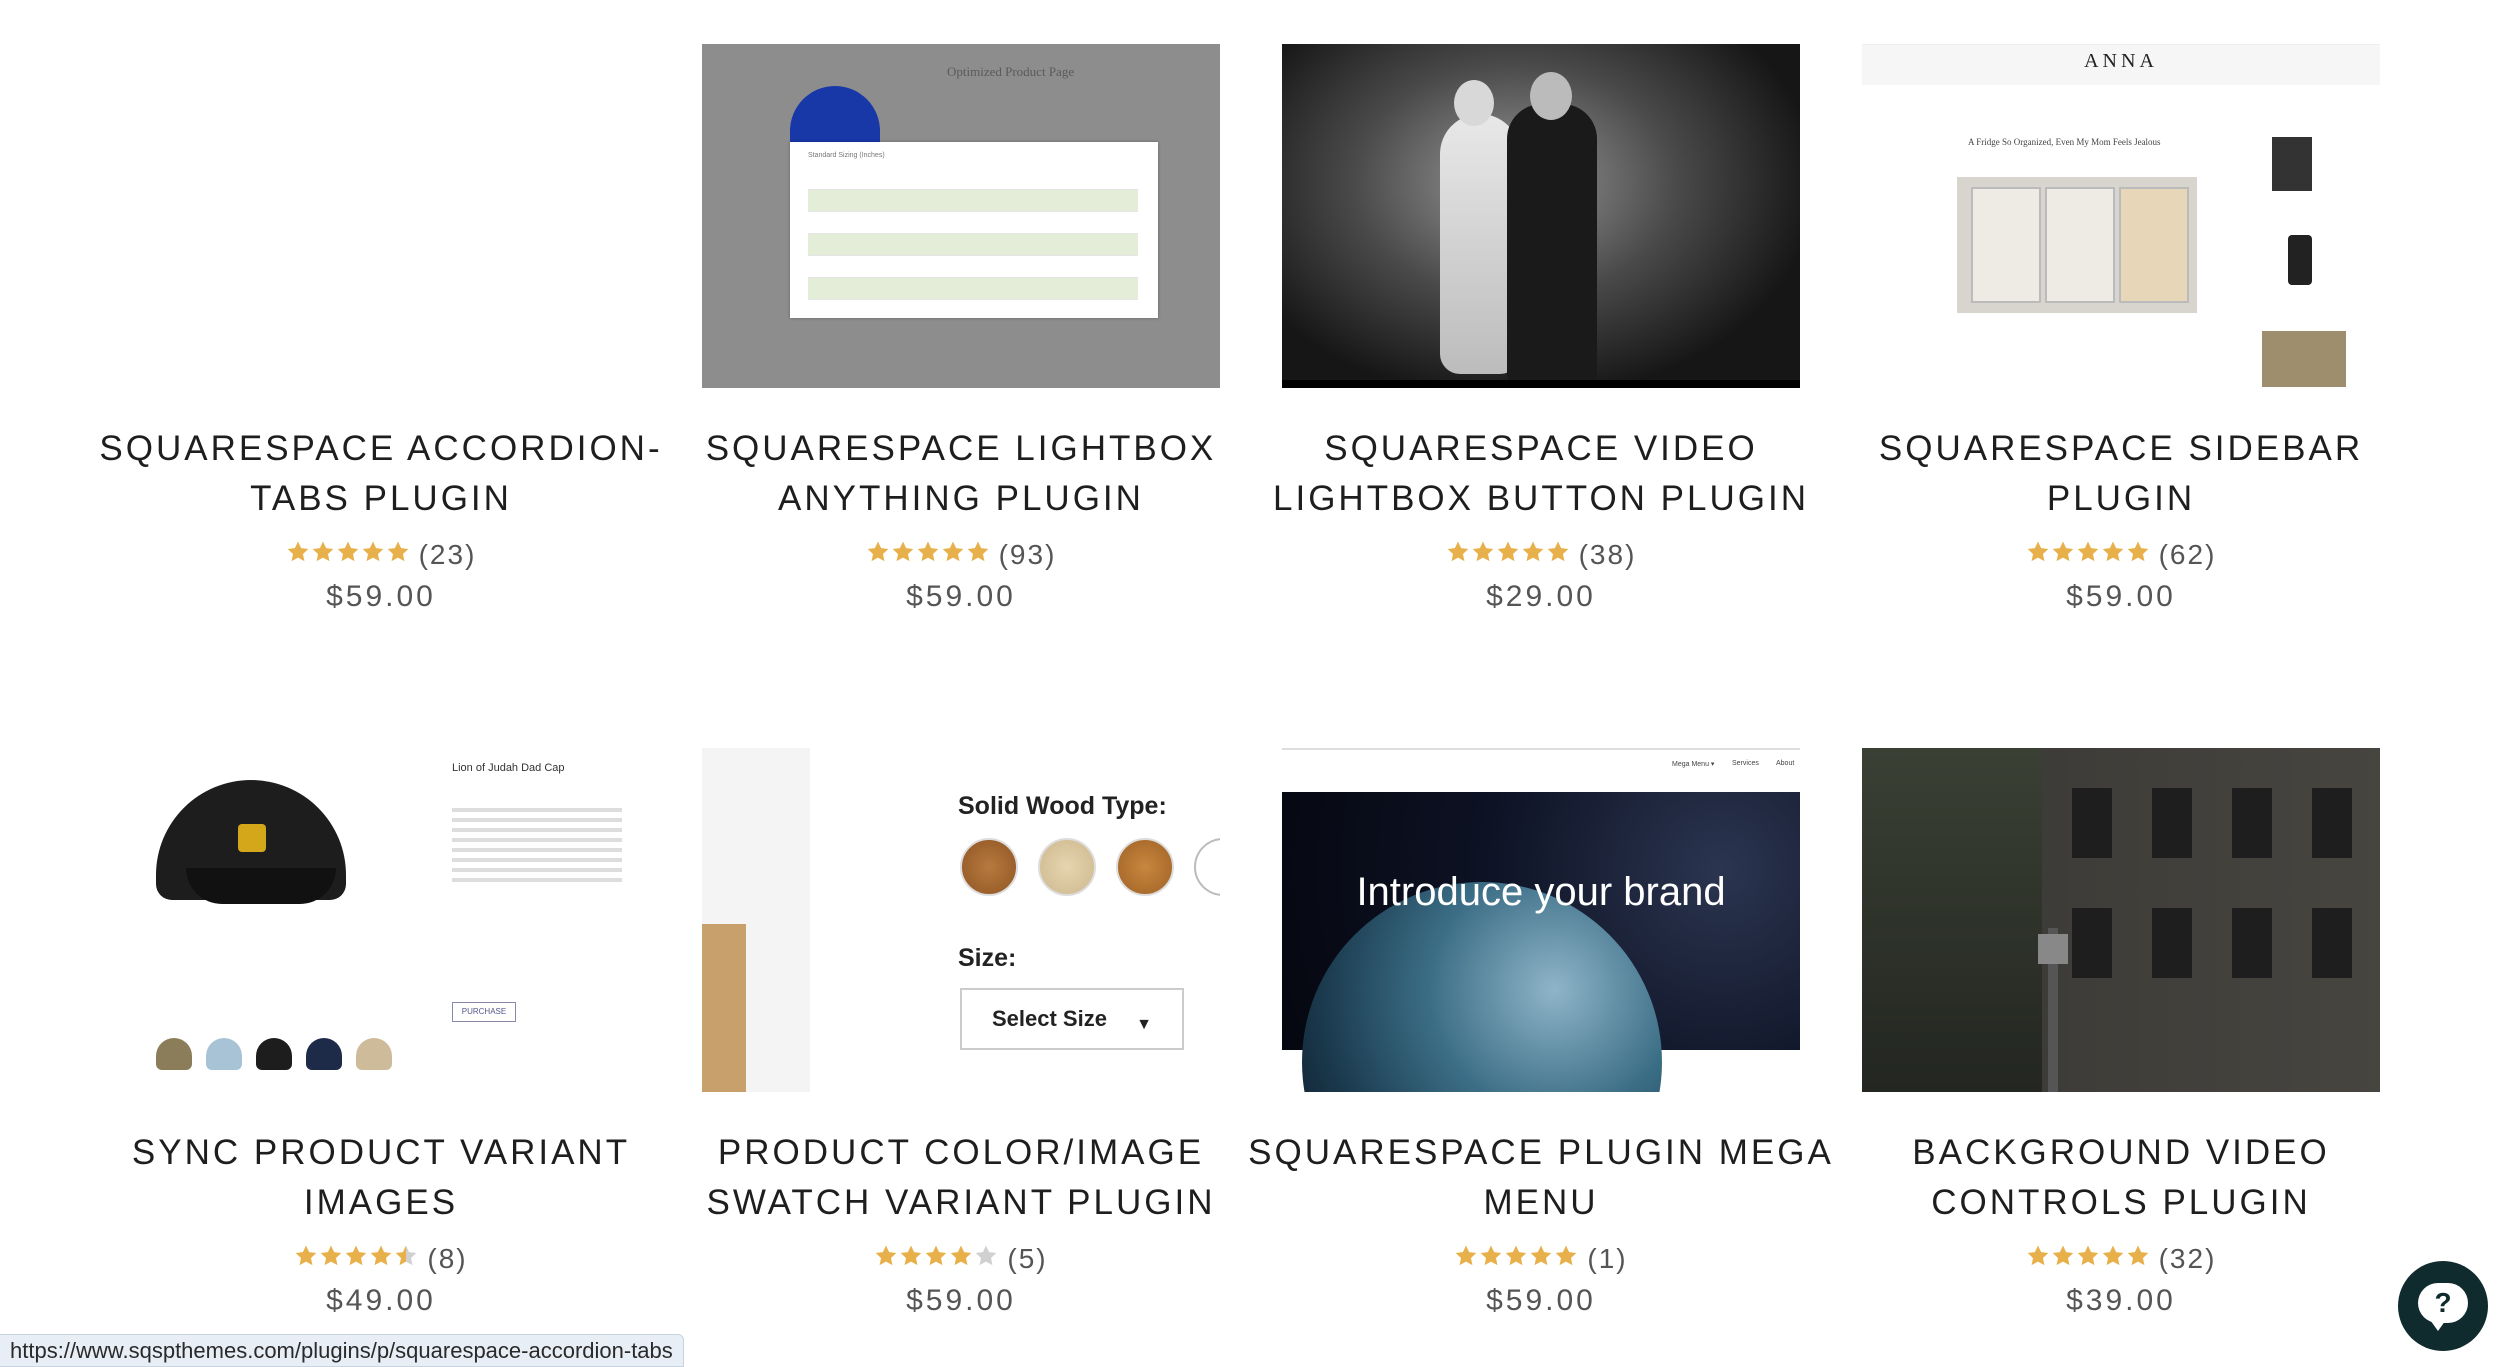  I want to click on space-background, so click(1541, 942).